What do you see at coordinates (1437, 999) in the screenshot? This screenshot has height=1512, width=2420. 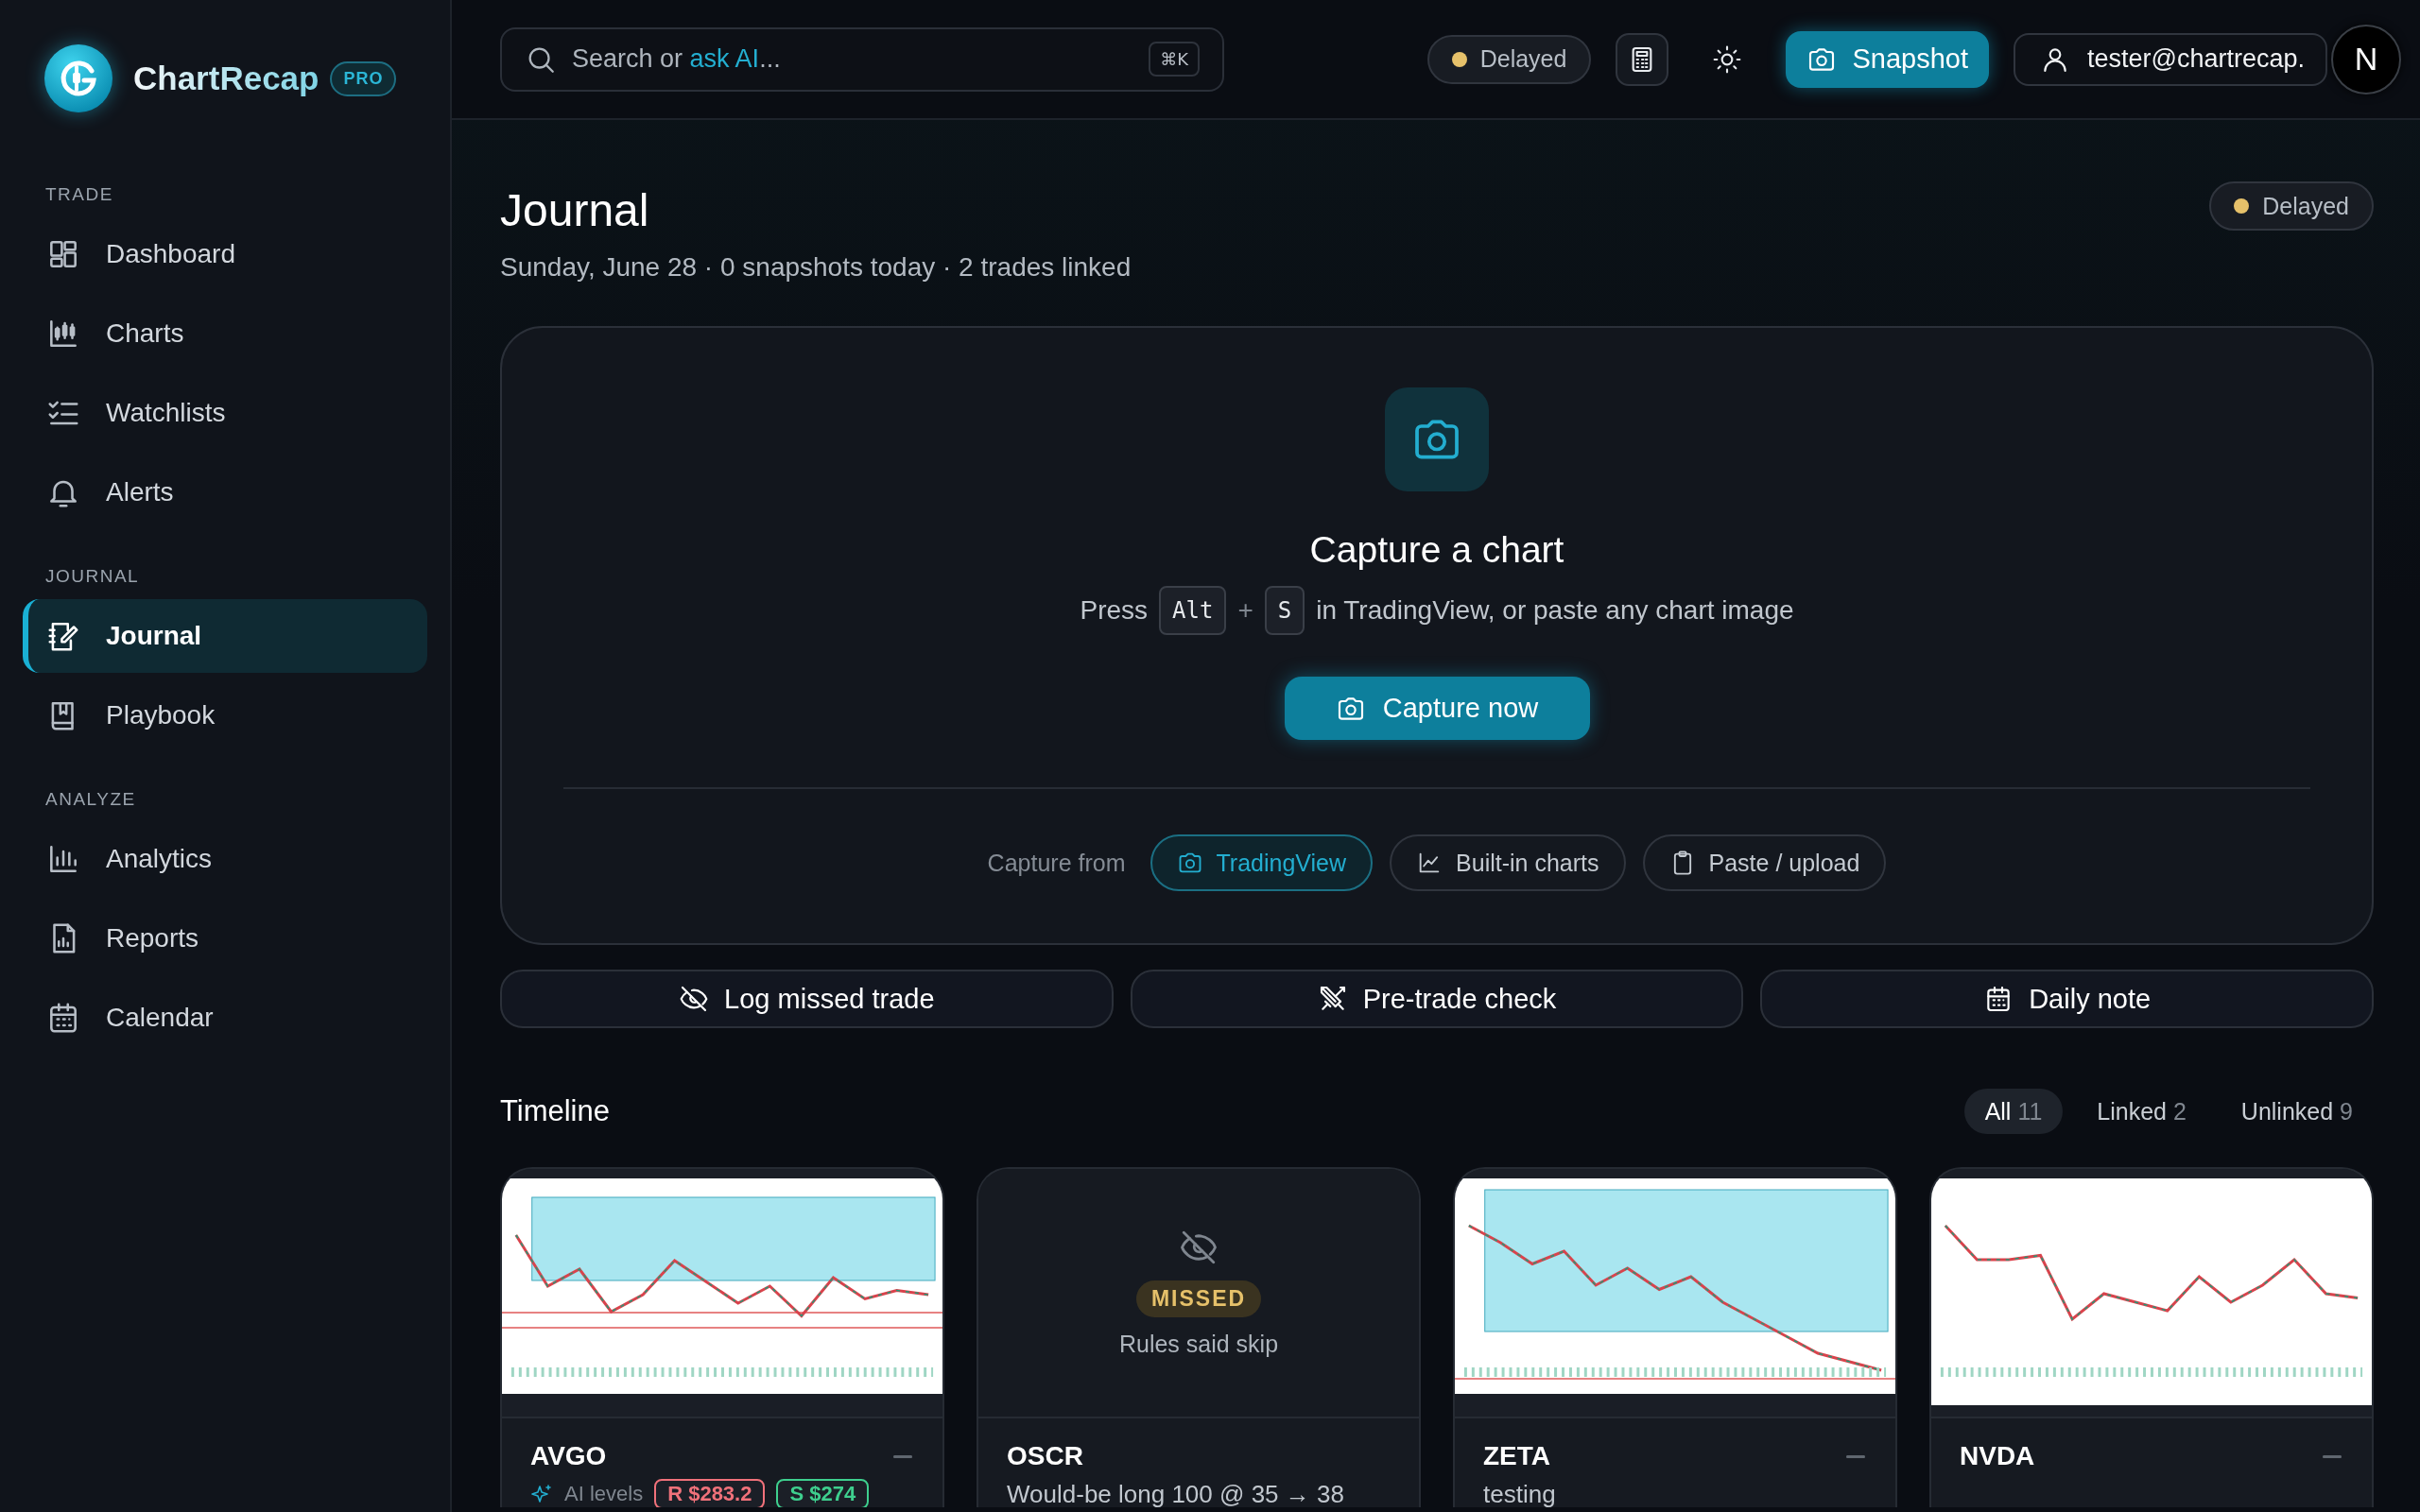 I see `action-button: Pre-trade check` at bounding box center [1437, 999].